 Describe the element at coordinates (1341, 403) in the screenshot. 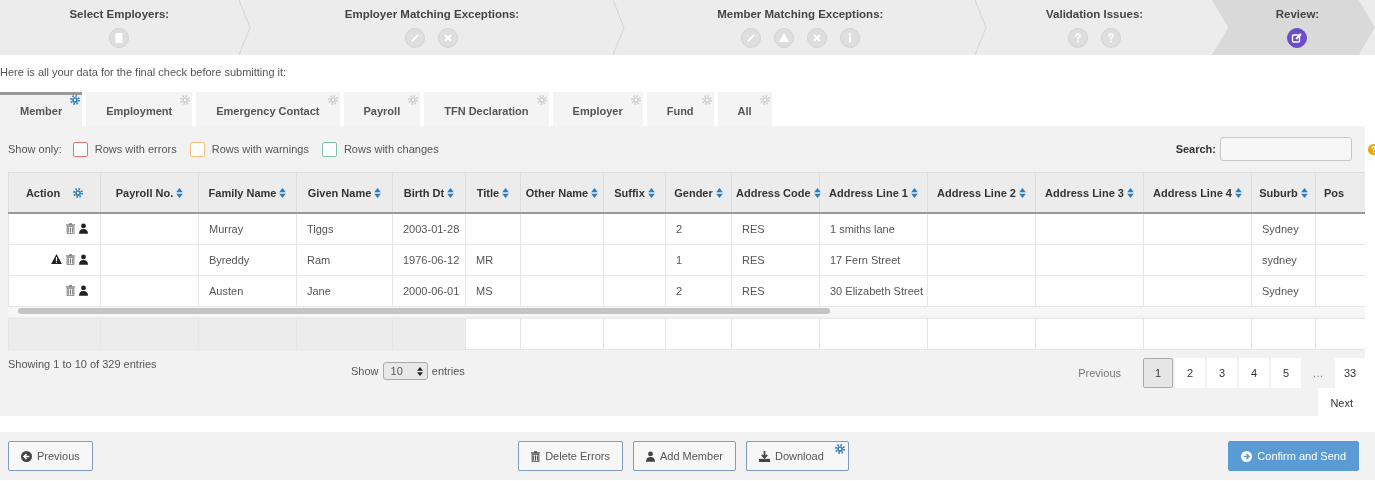

I see `next-page-button: Next` at that location.